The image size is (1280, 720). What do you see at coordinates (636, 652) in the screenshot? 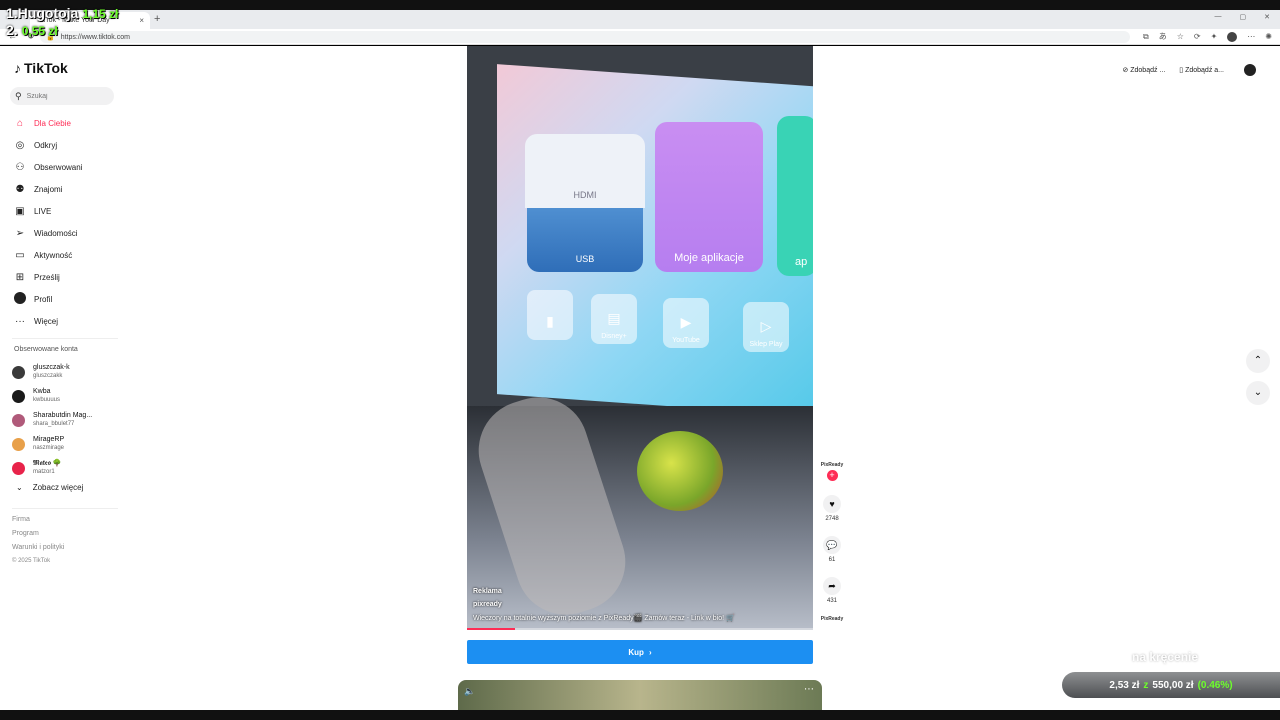
I see `buy-label: Kup` at bounding box center [636, 652].